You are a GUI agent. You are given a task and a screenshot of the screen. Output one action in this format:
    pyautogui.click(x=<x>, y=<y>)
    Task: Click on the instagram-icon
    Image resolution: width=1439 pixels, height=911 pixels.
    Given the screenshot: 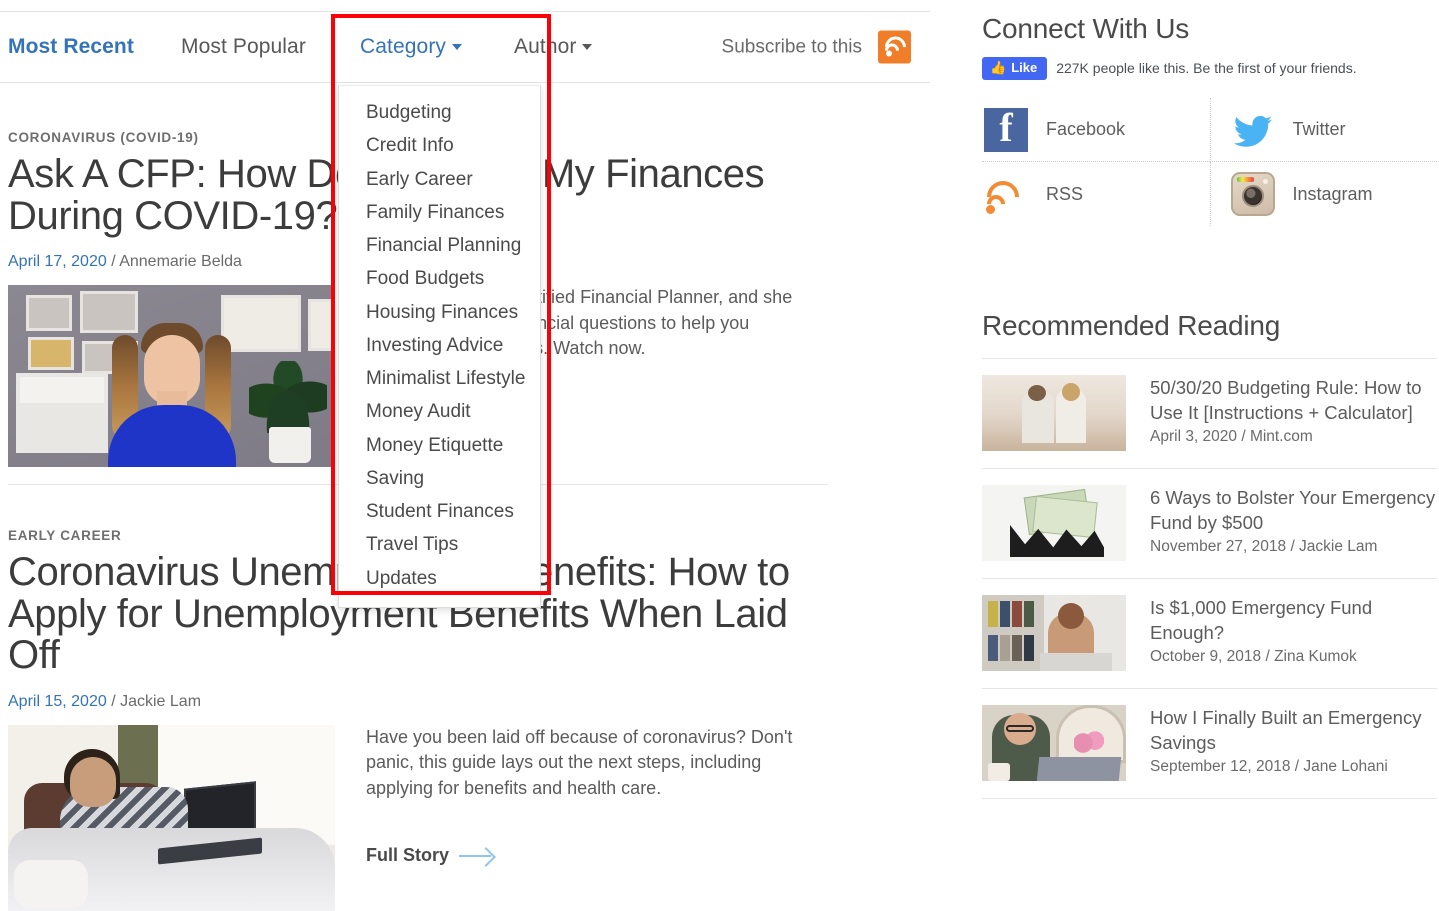 What is the action you would take?
    pyautogui.click(x=1252, y=194)
    